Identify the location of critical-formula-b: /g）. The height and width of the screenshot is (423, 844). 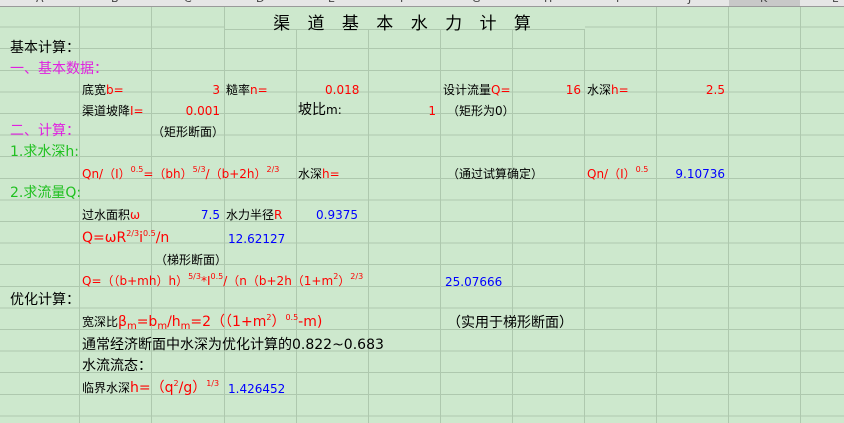
(192, 388).